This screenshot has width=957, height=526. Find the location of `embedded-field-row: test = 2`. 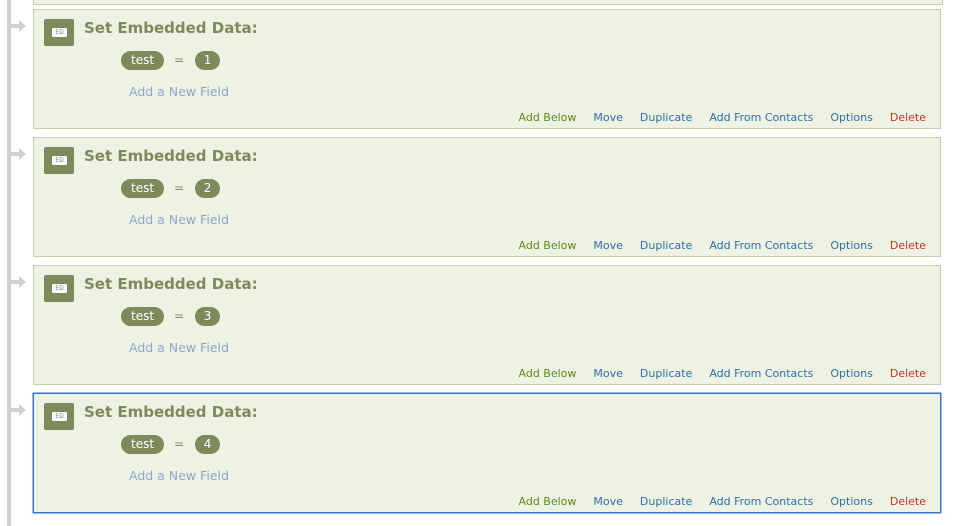

embedded-field-row: test = 2 is located at coordinates (171, 188).